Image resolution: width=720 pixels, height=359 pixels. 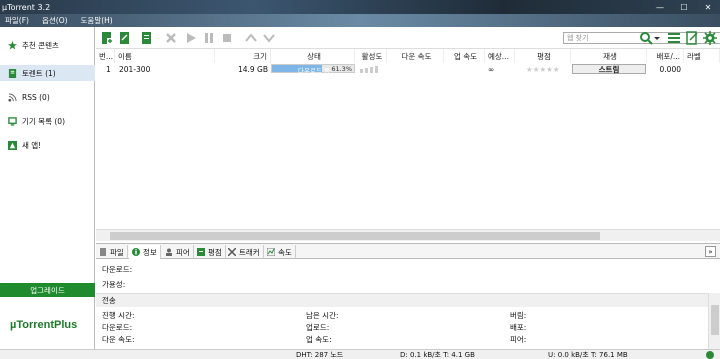 What do you see at coordinates (47, 290) in the screenshot?
I see `upgrade-button: 업그레이드` at bounding box center [47, 290].